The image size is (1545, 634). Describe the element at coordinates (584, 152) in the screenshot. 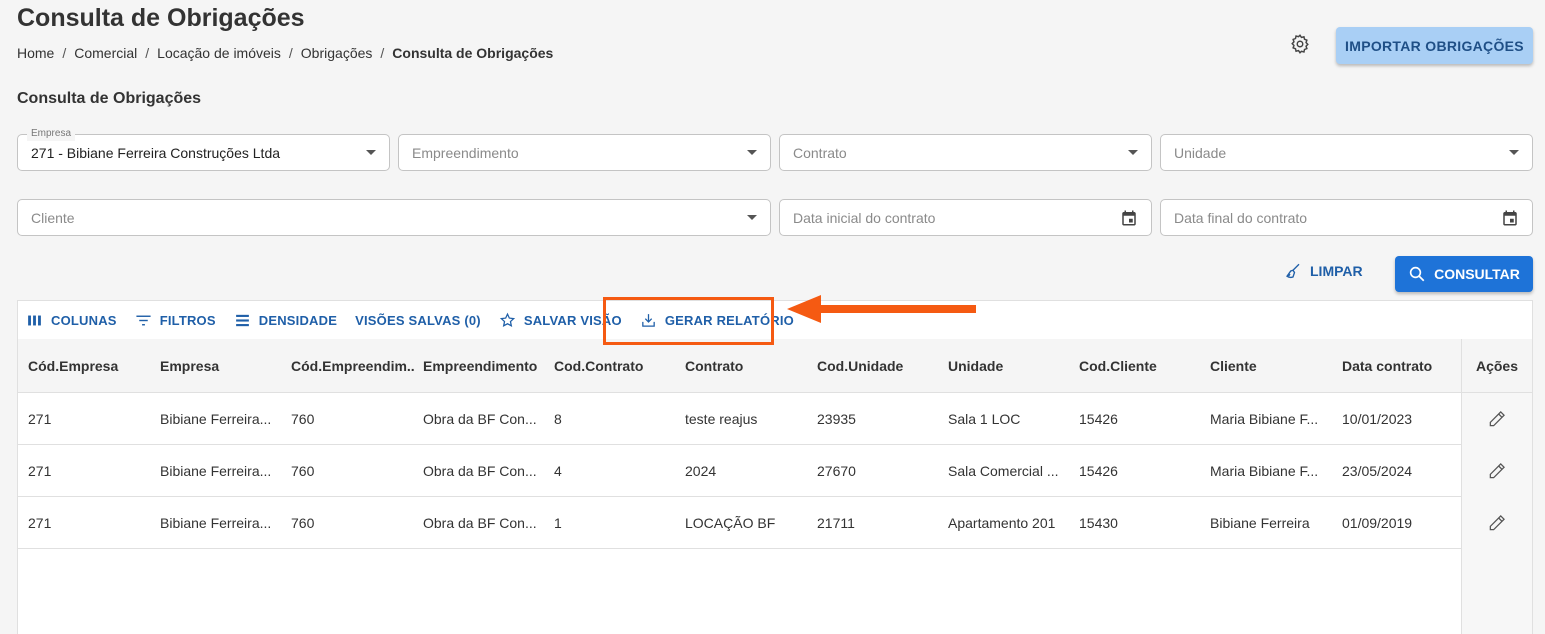

I see `empreendimento-select: Empreendimento` at that location.